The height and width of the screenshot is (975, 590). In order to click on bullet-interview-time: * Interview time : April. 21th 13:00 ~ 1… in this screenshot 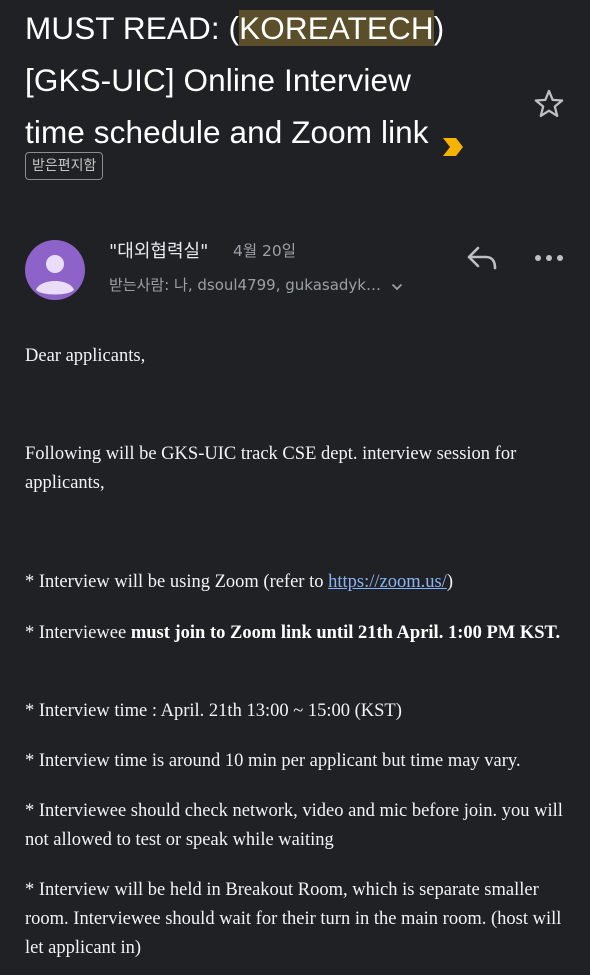, I will do `click(213, 711)`.